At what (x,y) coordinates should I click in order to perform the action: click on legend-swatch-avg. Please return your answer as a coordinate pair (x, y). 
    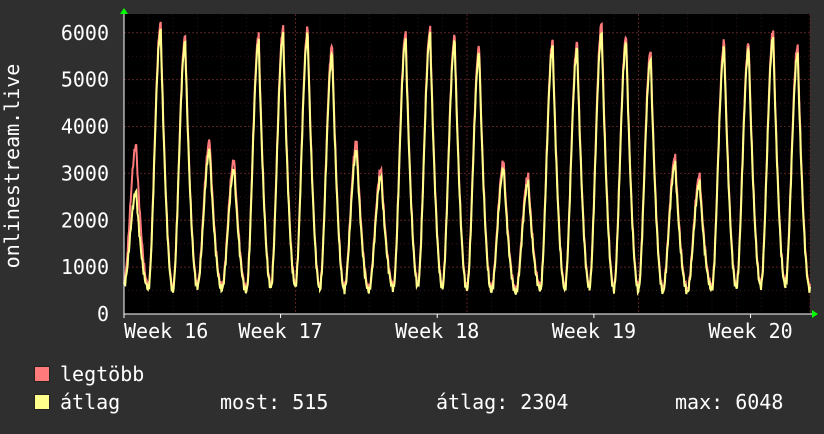
    Looking at the image, I should click on (42, 402).